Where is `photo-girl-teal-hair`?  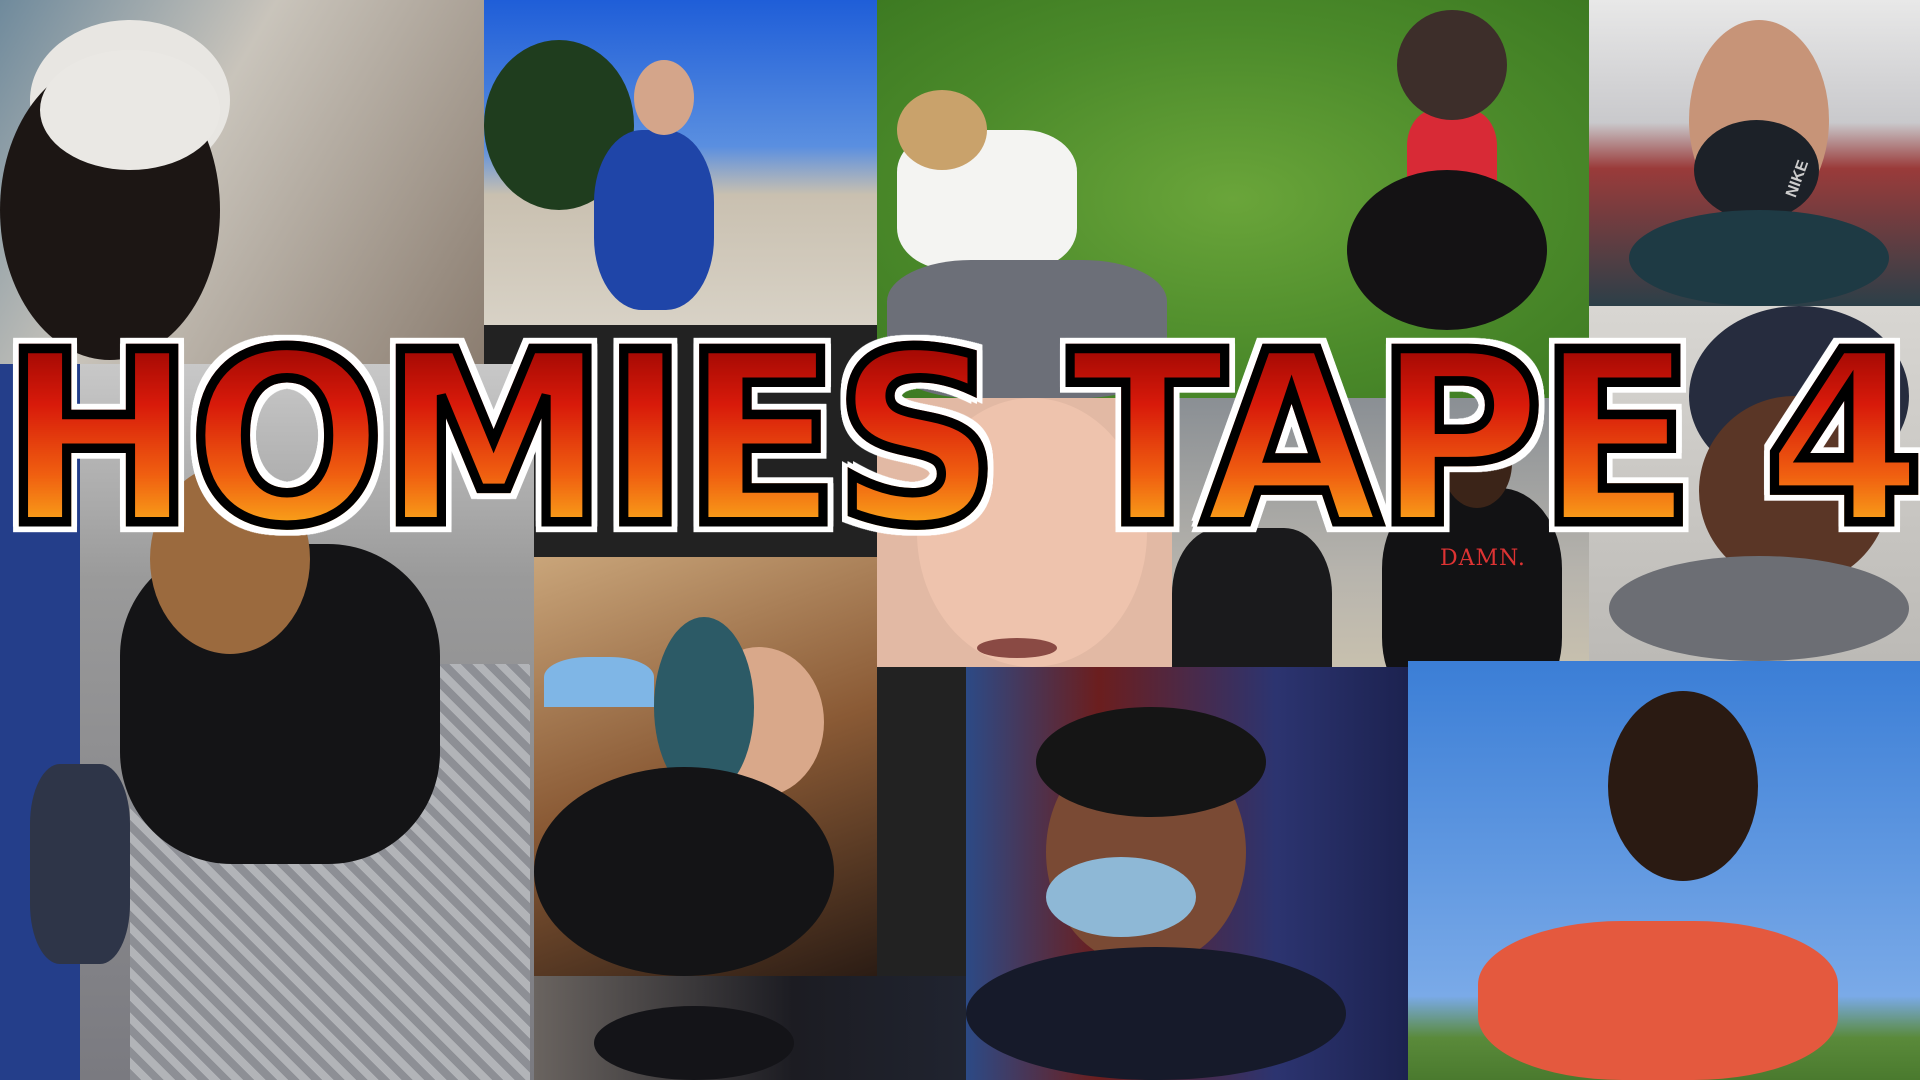
photo-girl-teal-hair is located at coordinates (705, 766).